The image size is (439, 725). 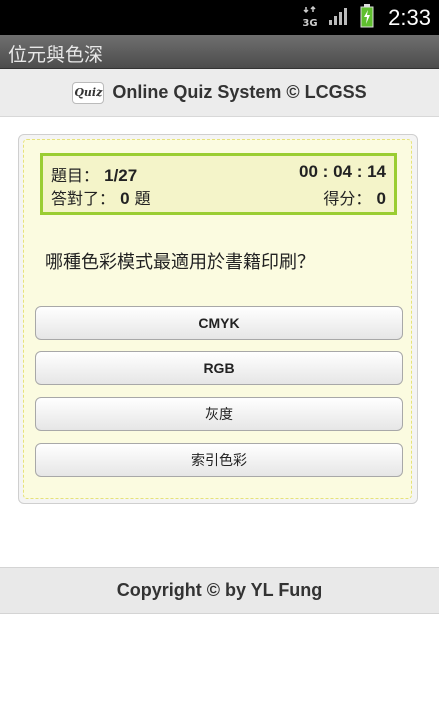 What do you see at coordinates (219, 52) in the screenshot?
I see `title-bar: 位元與色深` at bounding box center [219, 52].